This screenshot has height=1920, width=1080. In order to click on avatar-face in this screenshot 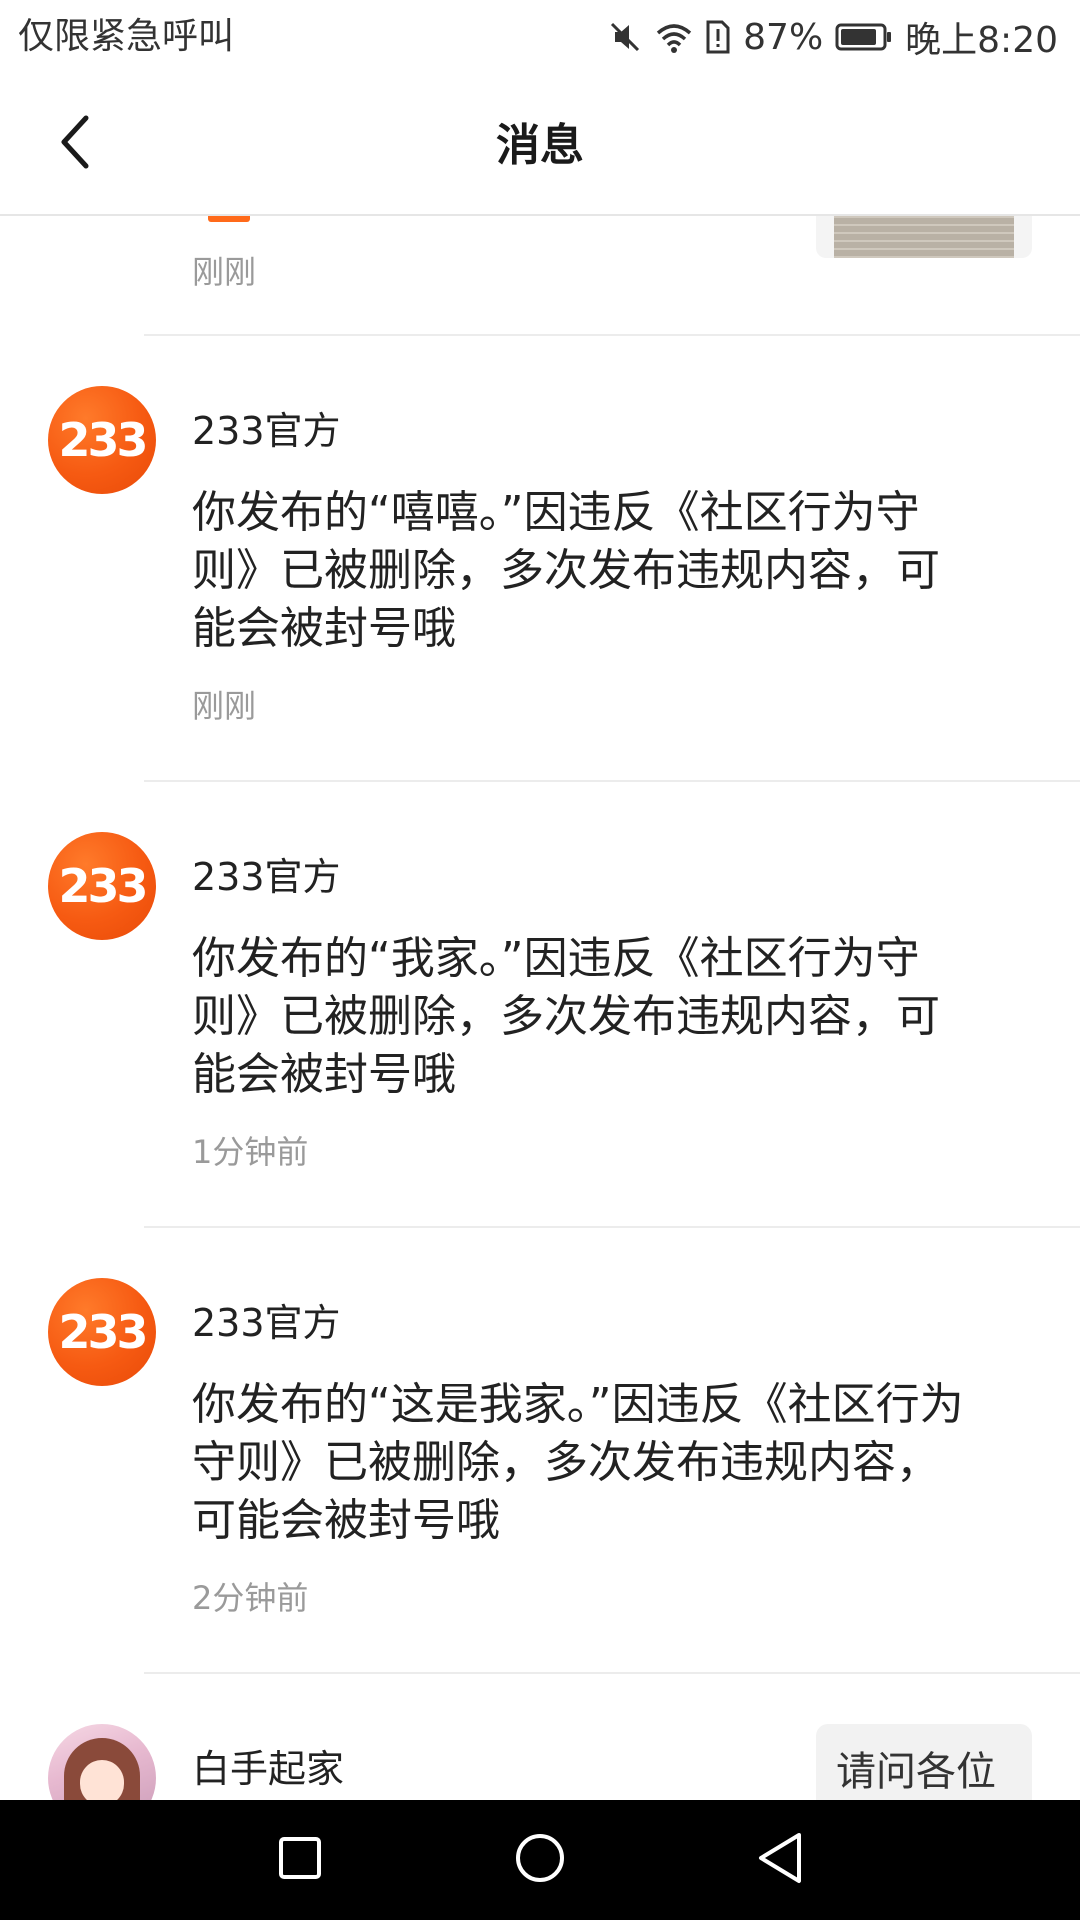, I will do `click(102, 1780)`.